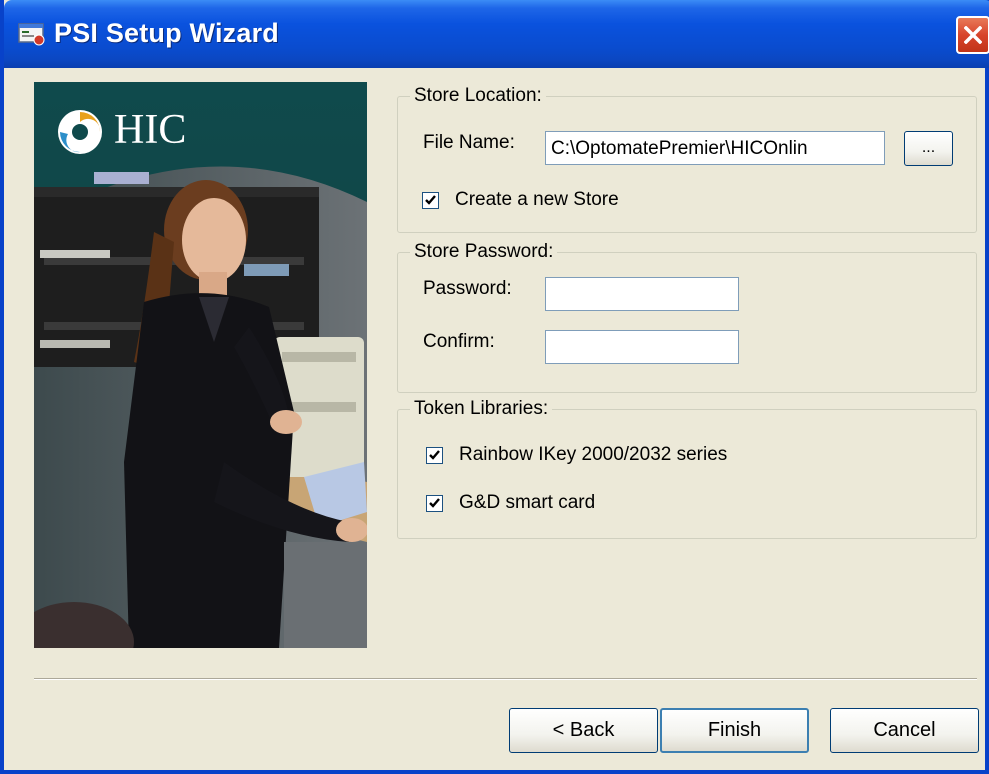 This screenshot has width=989, height=774. Describe the element at coordinates (32, 34) in the screenshot. I see `wizard-app-icon` at that location.